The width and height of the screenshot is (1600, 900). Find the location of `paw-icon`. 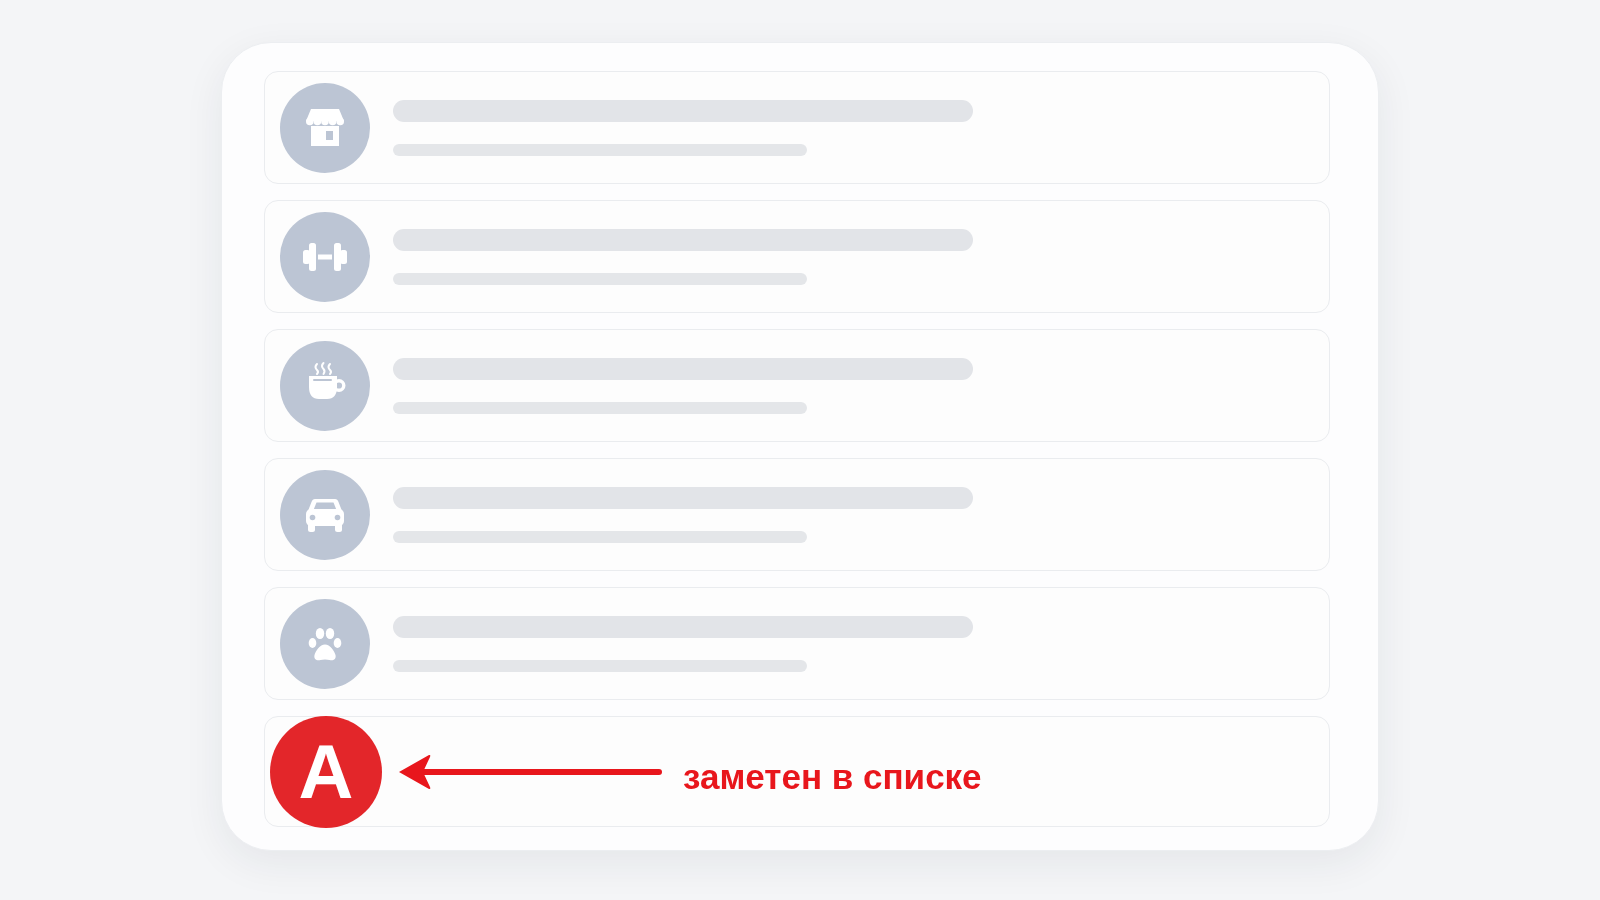

paw-icon is located at coordinates (325, 643).